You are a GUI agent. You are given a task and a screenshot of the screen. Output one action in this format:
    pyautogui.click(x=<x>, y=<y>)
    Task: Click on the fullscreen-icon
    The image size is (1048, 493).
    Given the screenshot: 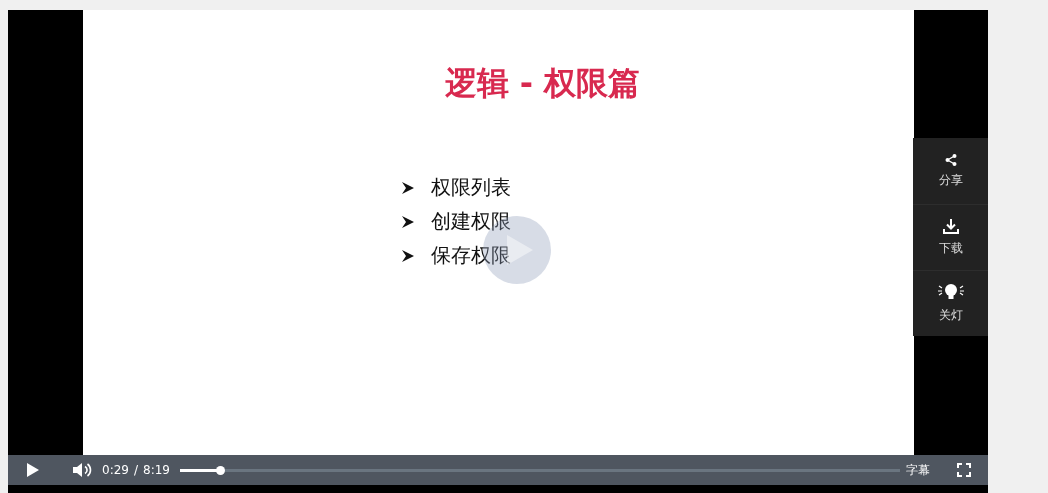 What is the action you would take?
    pyautogui.click(x=964, y=470)
    